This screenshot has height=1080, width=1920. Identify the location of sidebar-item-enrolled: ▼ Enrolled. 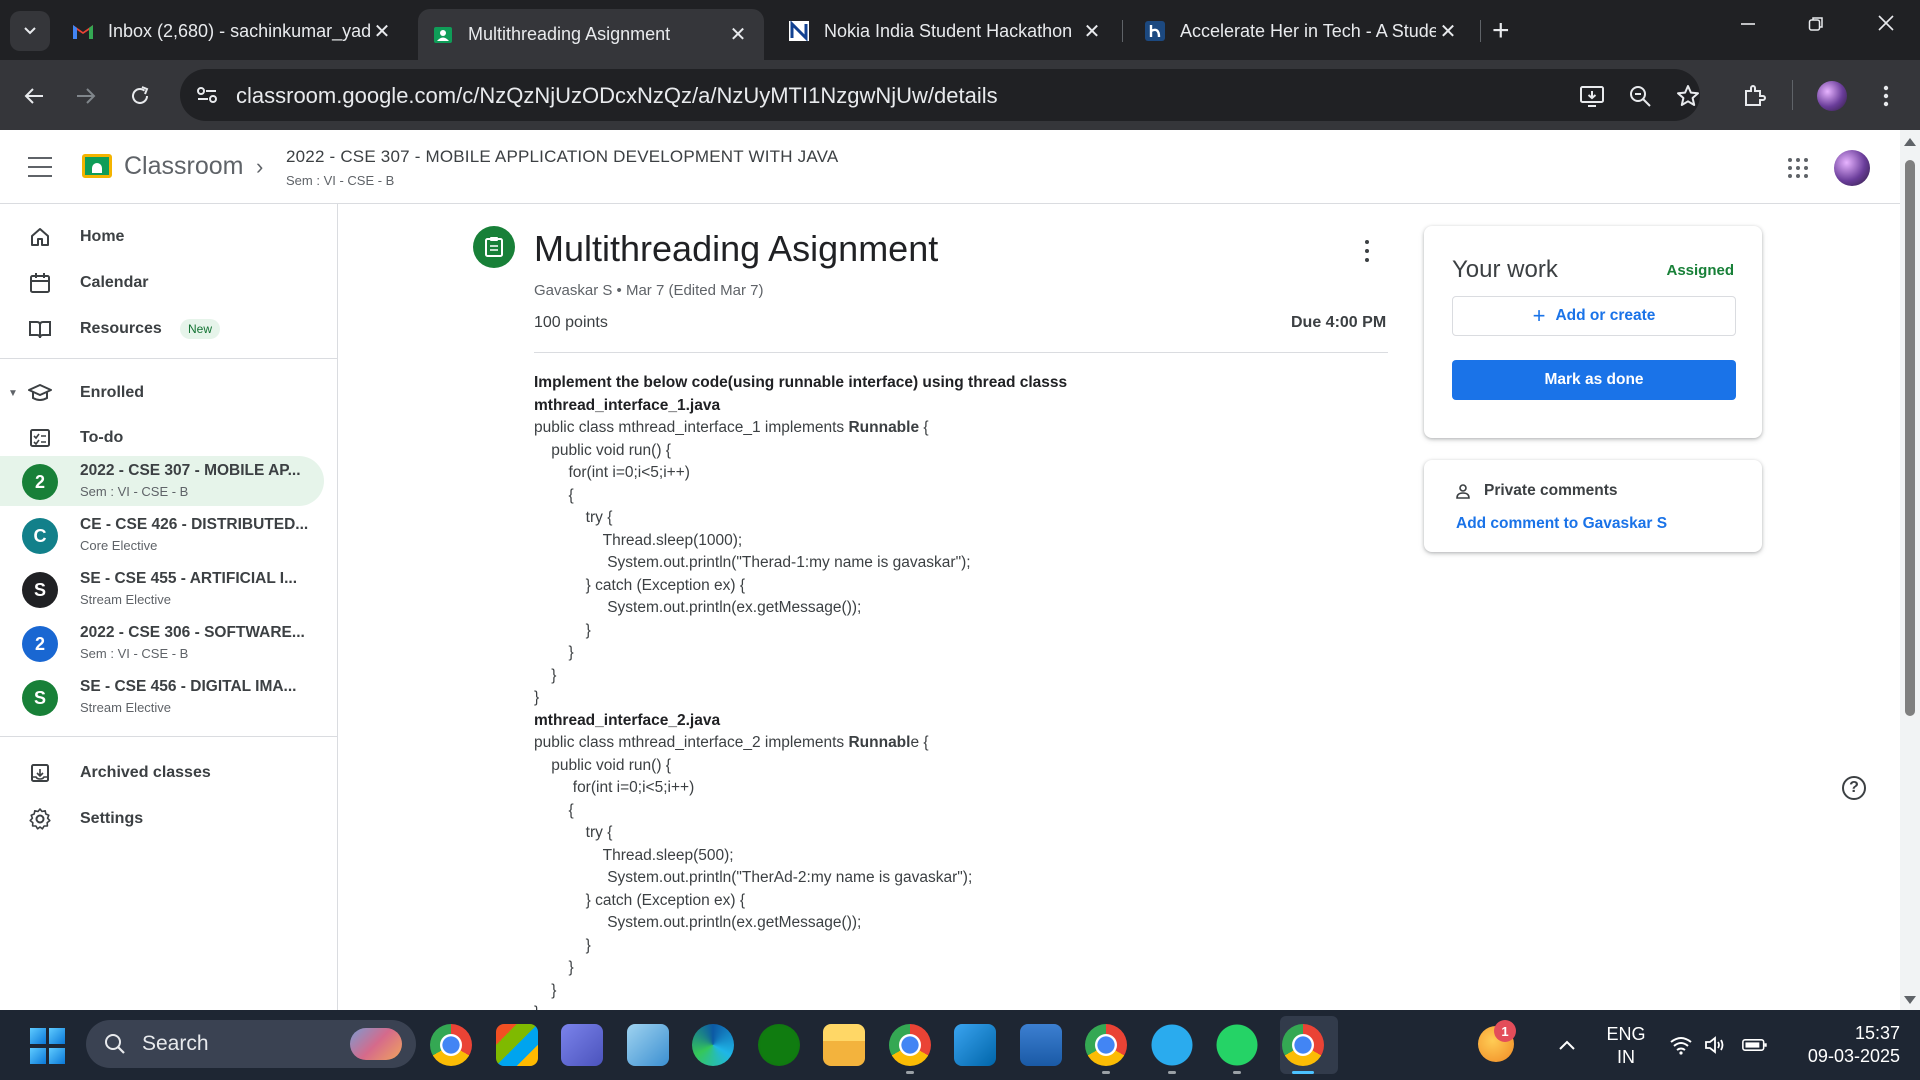
(162, 393).